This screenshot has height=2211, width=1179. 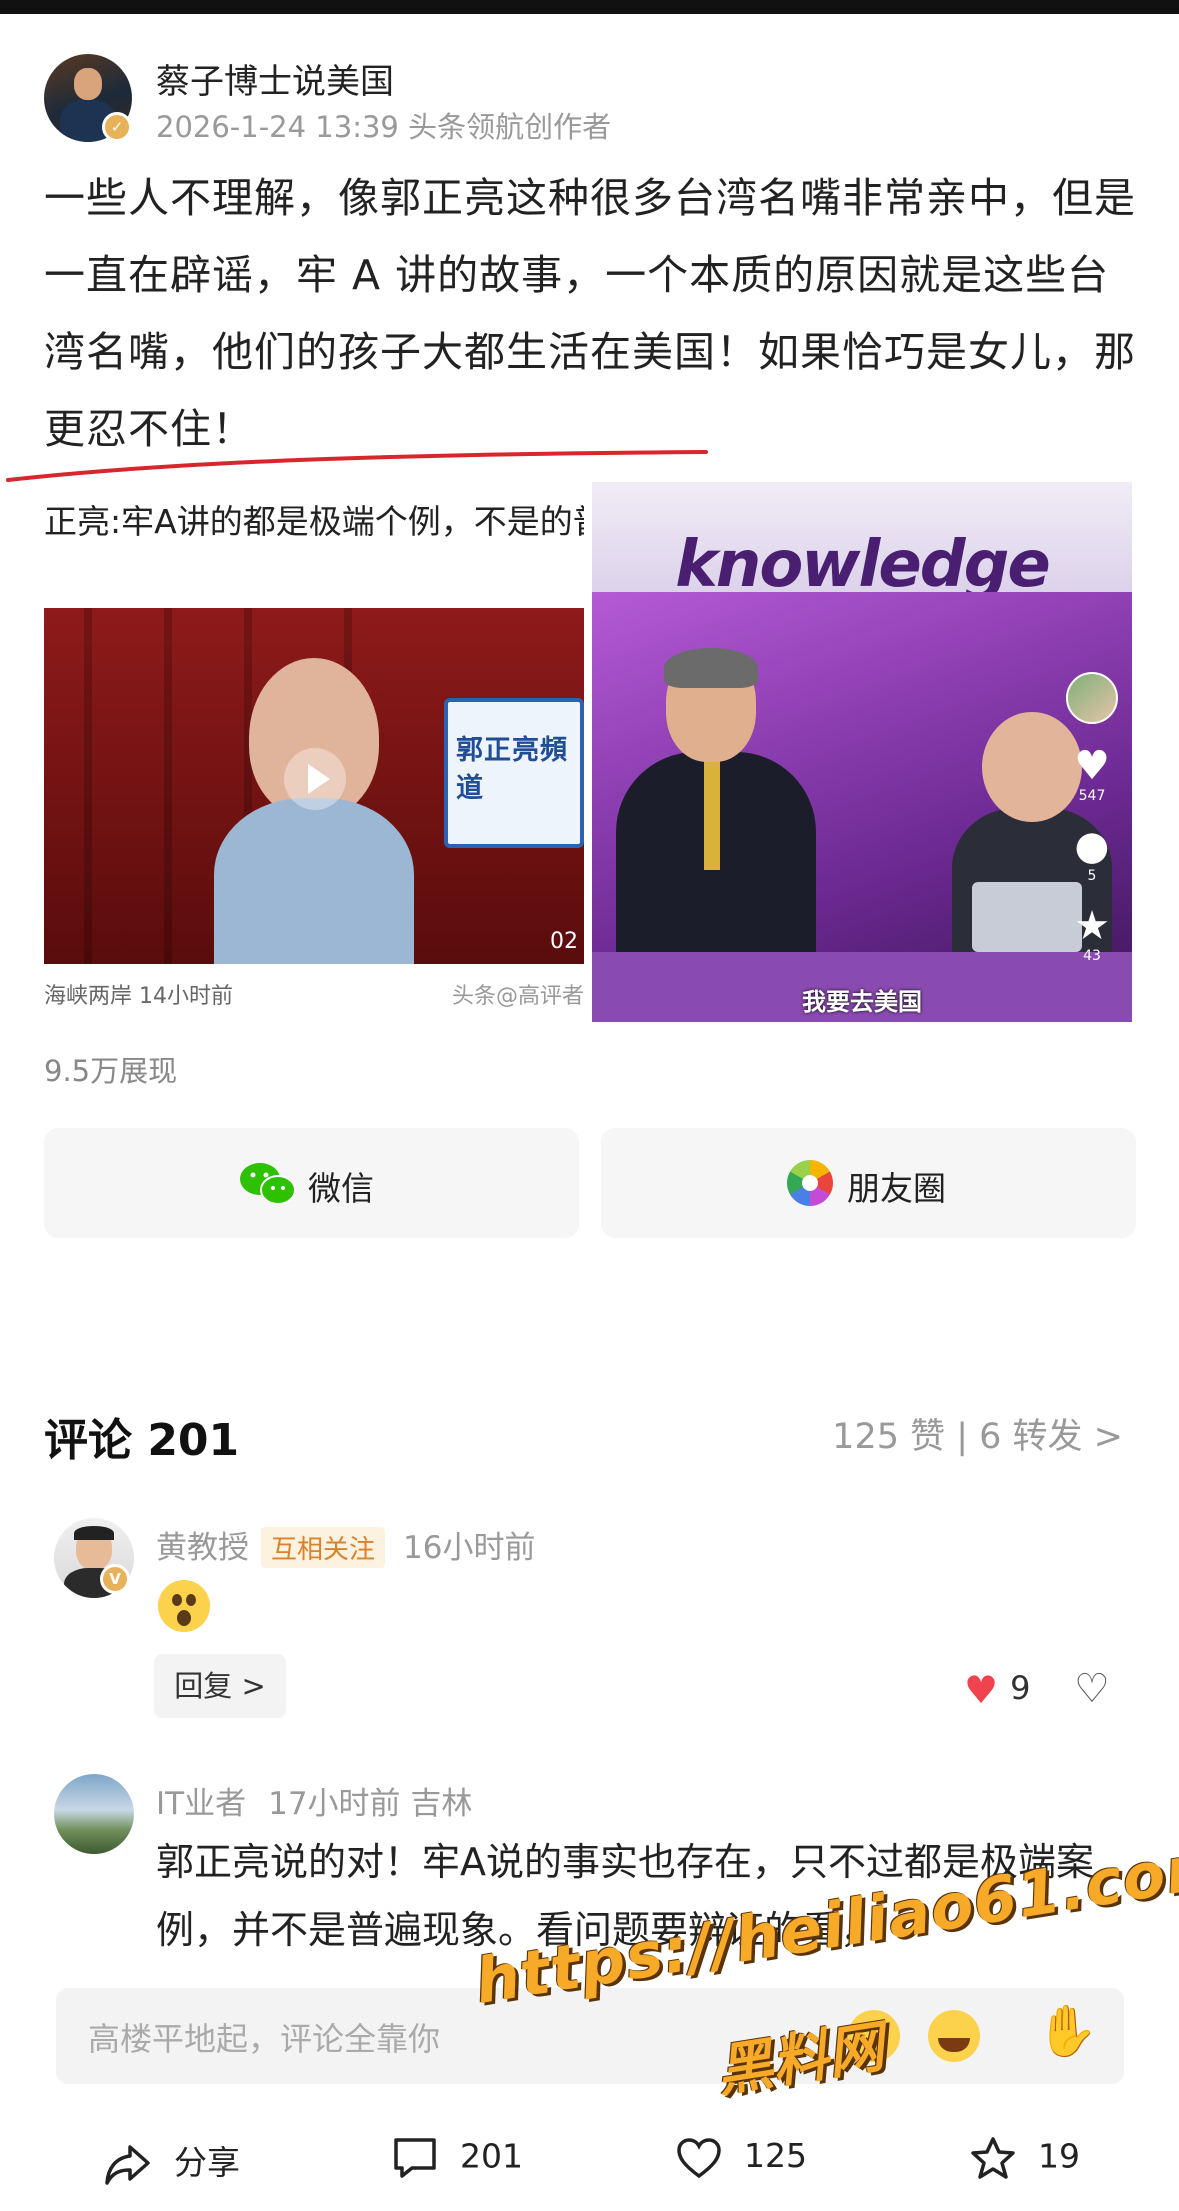 What do you see at coordinates (775, 2155) in the screenshot?
I see `like-count: 125` at bounding box center [775, 2155].